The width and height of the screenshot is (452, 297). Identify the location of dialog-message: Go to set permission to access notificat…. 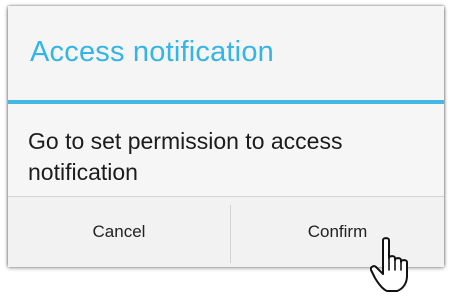
(185, 156).